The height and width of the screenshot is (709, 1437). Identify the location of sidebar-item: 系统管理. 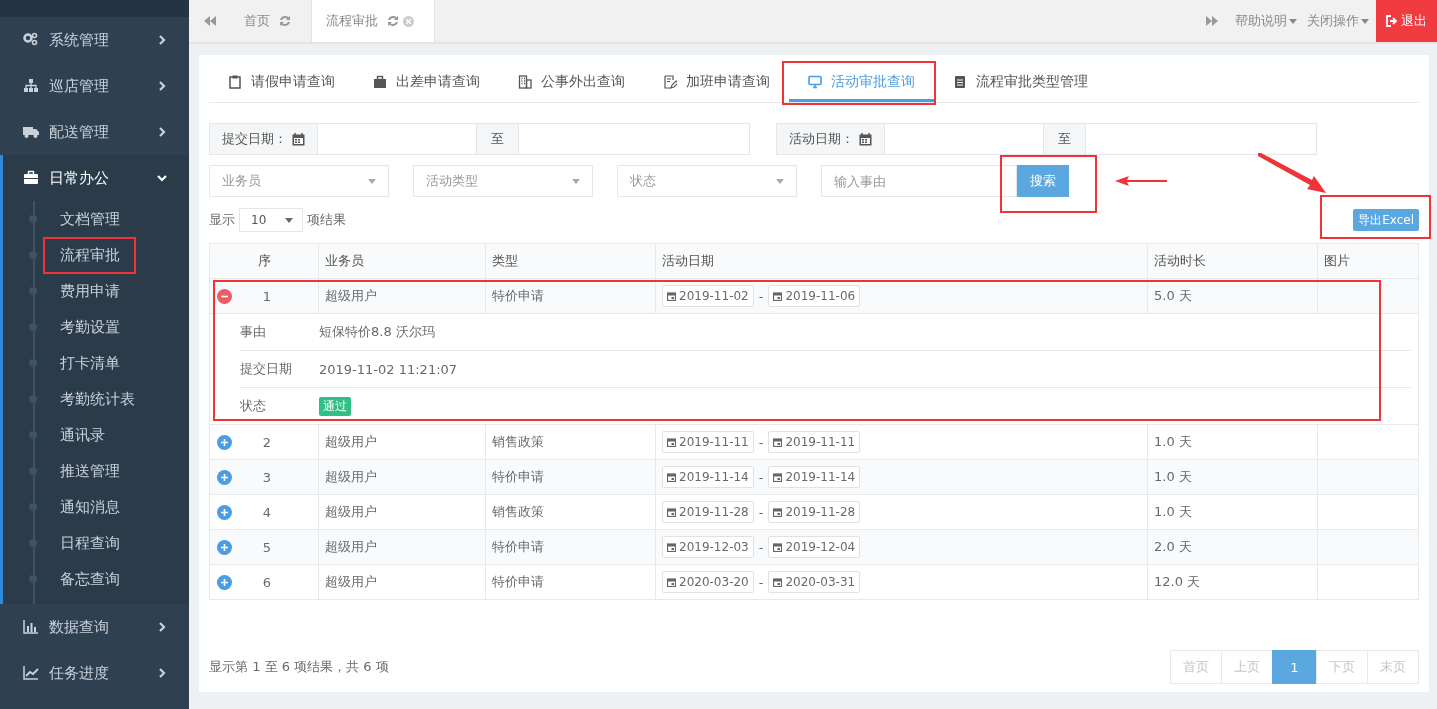
(94, 40).